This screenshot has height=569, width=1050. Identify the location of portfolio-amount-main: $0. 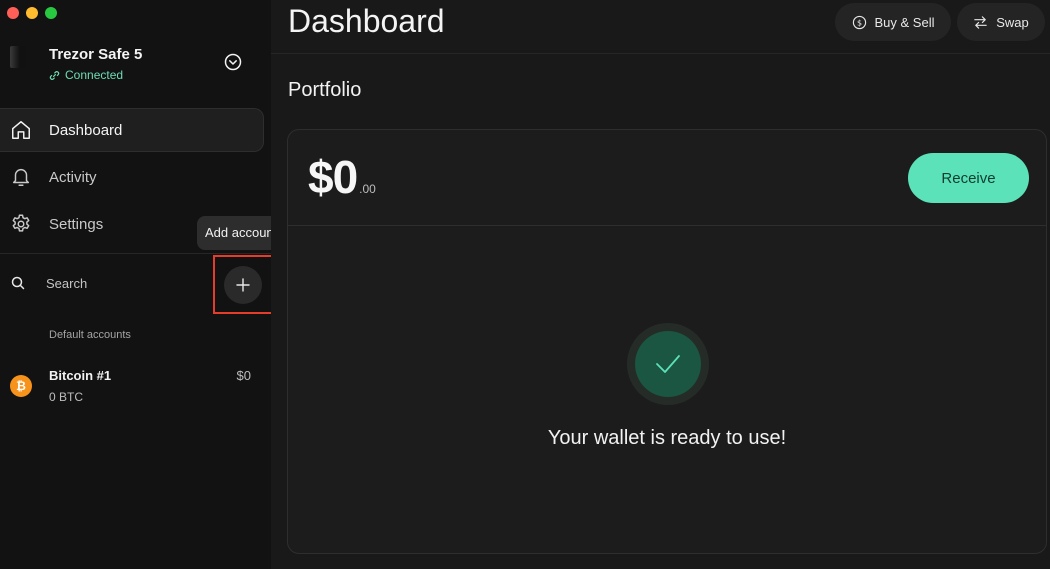
(333, 177).